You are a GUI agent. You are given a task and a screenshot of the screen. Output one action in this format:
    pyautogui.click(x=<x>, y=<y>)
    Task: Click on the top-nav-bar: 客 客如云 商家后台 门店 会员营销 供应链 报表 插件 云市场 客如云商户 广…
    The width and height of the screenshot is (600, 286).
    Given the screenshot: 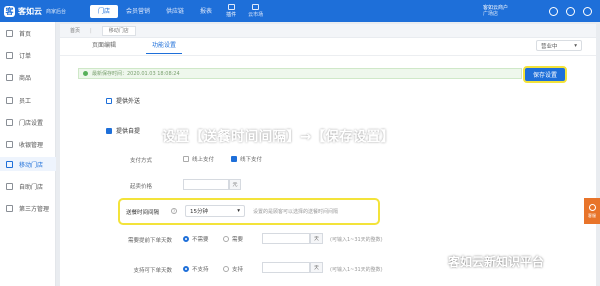 What is the action you would take?
    pyautogui.click(x=300, y=11)
    